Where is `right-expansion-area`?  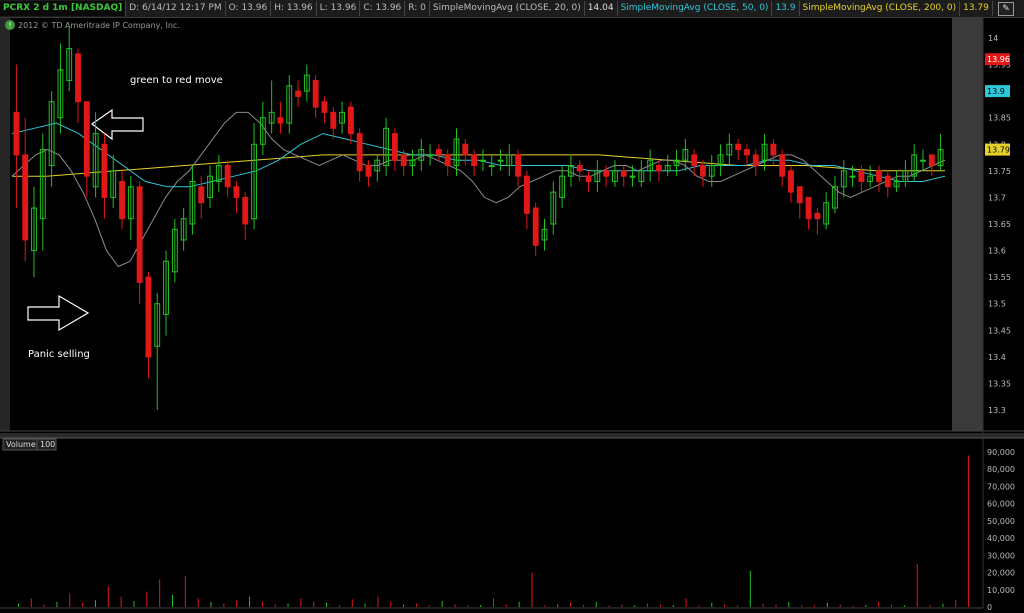 right-expansion-area is located at coordinates (967, 224).